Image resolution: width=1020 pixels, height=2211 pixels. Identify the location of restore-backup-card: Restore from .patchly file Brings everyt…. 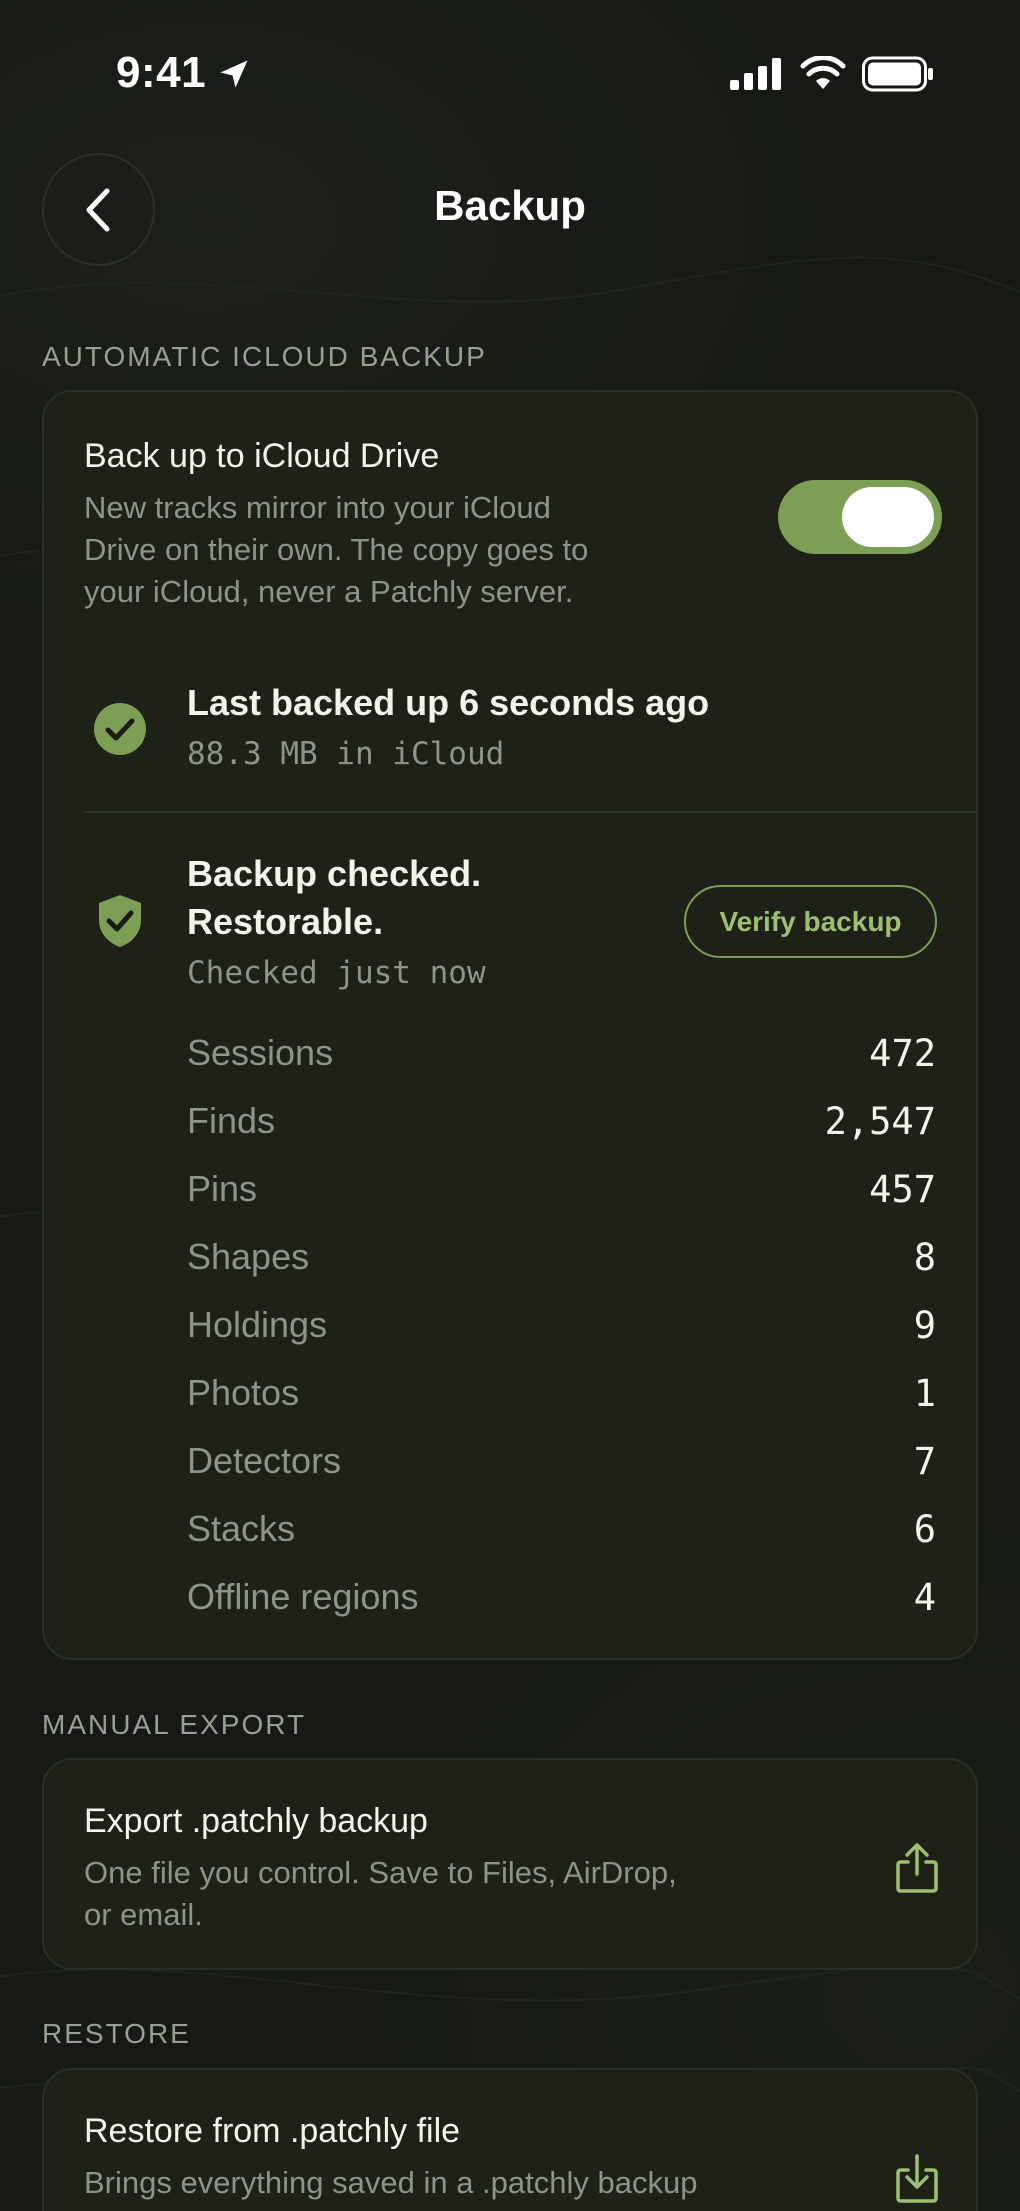
(510, 2139).